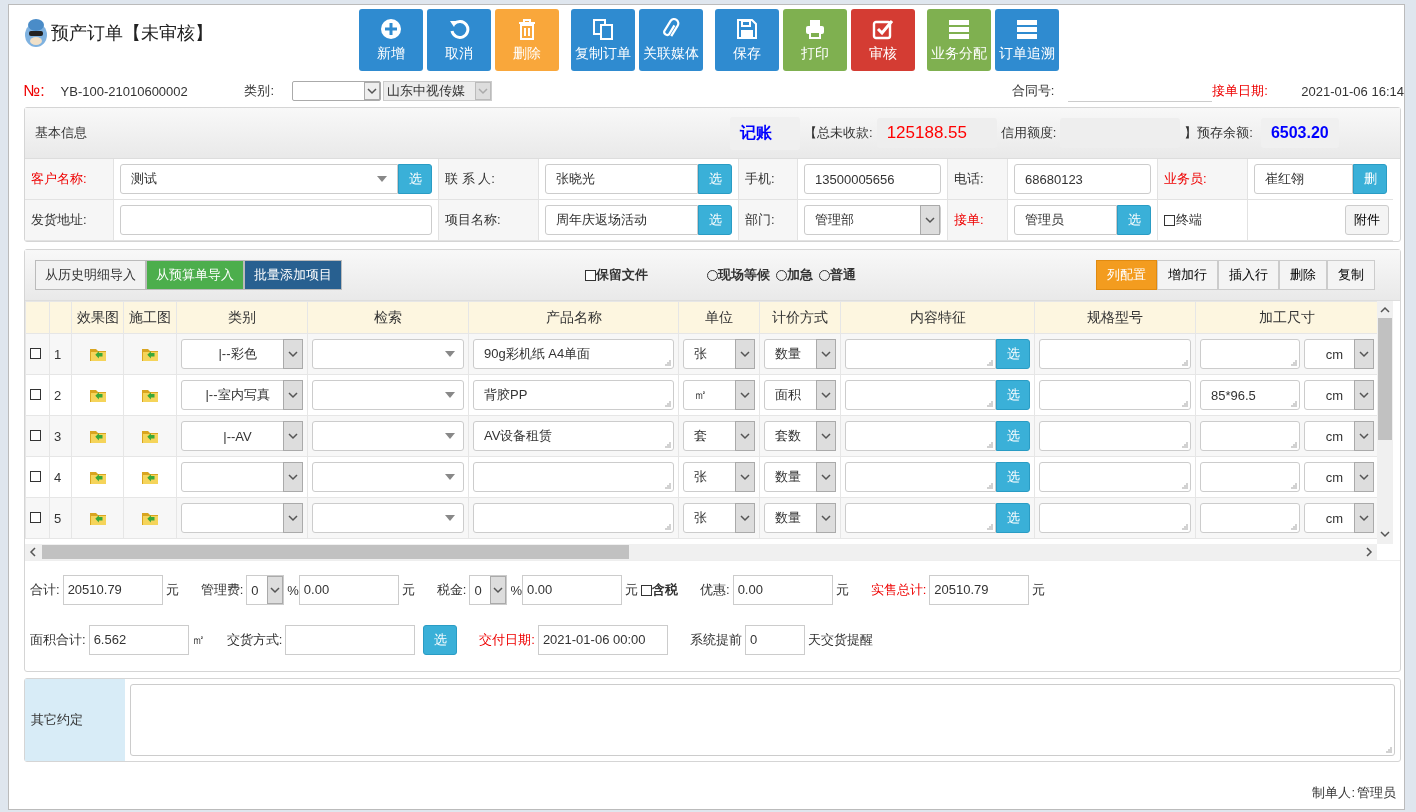  What do you see at coordinates (437, 91) in the screenshot?
I see `company-select: 山东中视传媒` at bounding box center [437, 91].